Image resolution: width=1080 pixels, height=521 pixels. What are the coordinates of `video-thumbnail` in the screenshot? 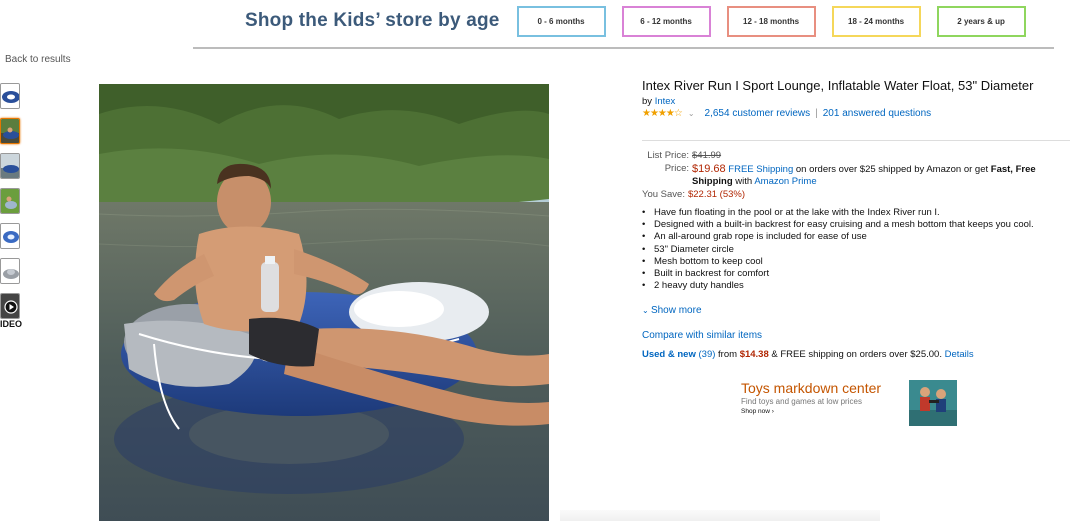 It's located at (10, 306).